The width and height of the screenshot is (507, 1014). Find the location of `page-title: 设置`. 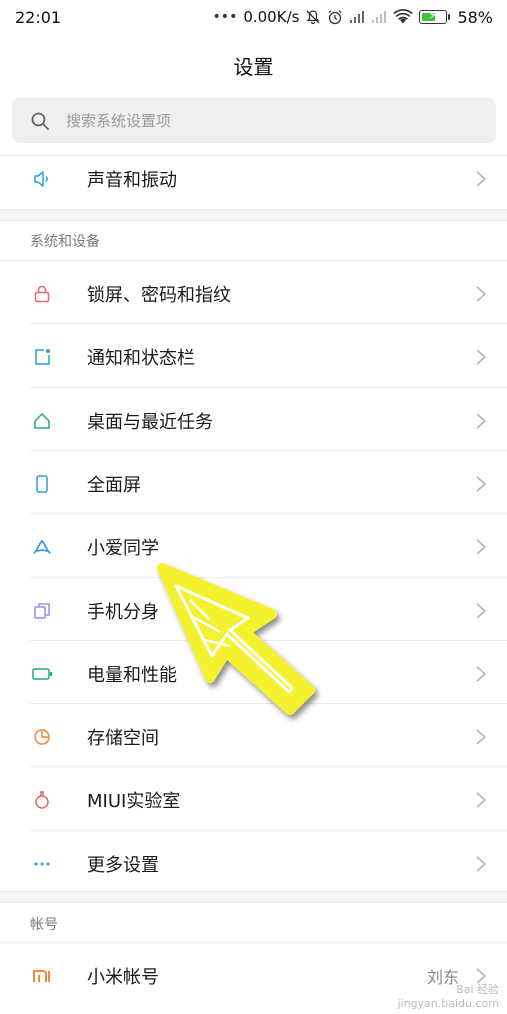

page-title: 设置 is located at coordinates (253, 66).